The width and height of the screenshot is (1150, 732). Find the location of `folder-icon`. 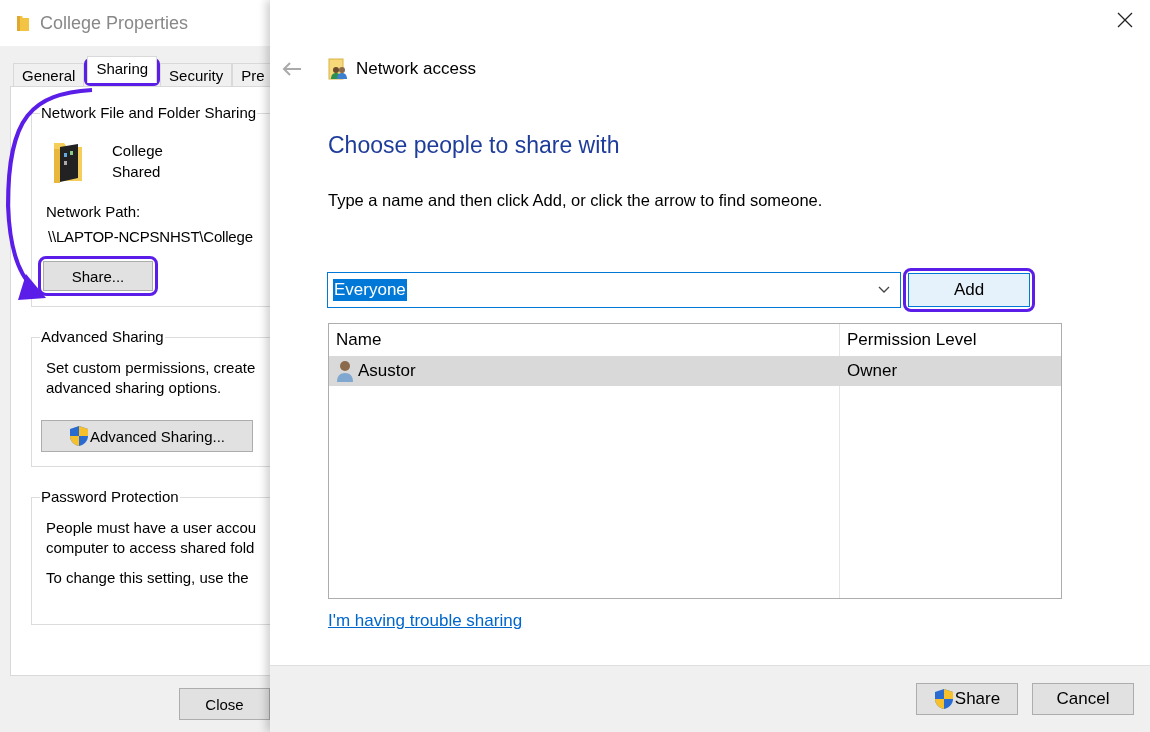

folder-icon is located at coordinates (23, 23).